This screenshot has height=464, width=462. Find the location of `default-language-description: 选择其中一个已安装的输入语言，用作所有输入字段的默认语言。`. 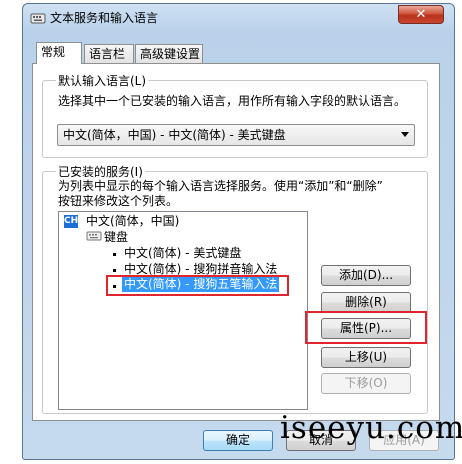

default-language-description: 选择其中一个已安装的输入语言，用作所有输入字段的默认语言。 is located at coordinates (232, 101).